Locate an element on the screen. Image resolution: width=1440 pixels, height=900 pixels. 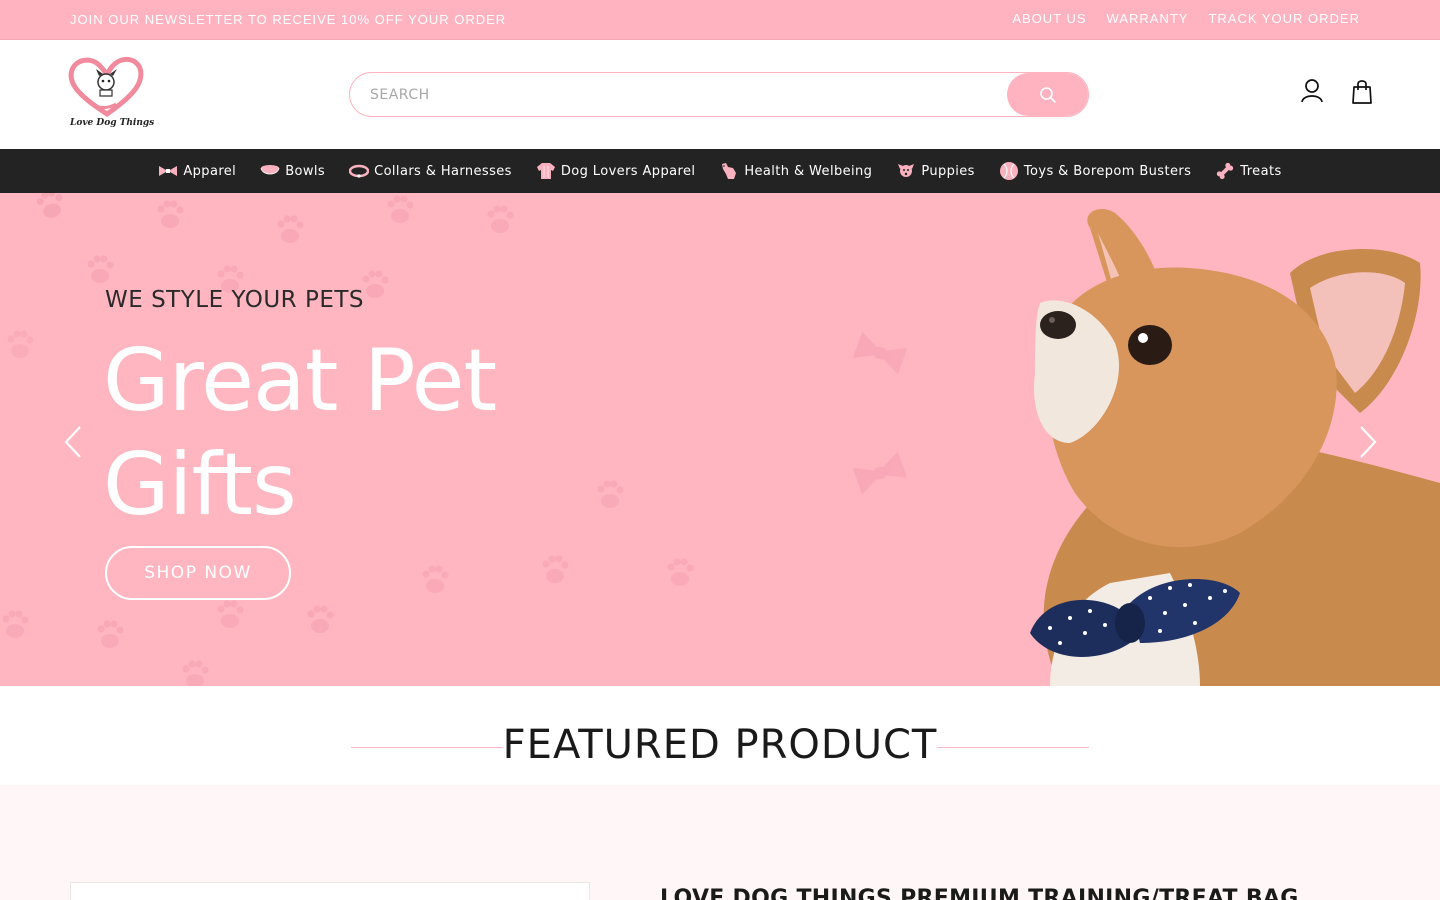
bowl-icon is located at coordinates (270, 171).